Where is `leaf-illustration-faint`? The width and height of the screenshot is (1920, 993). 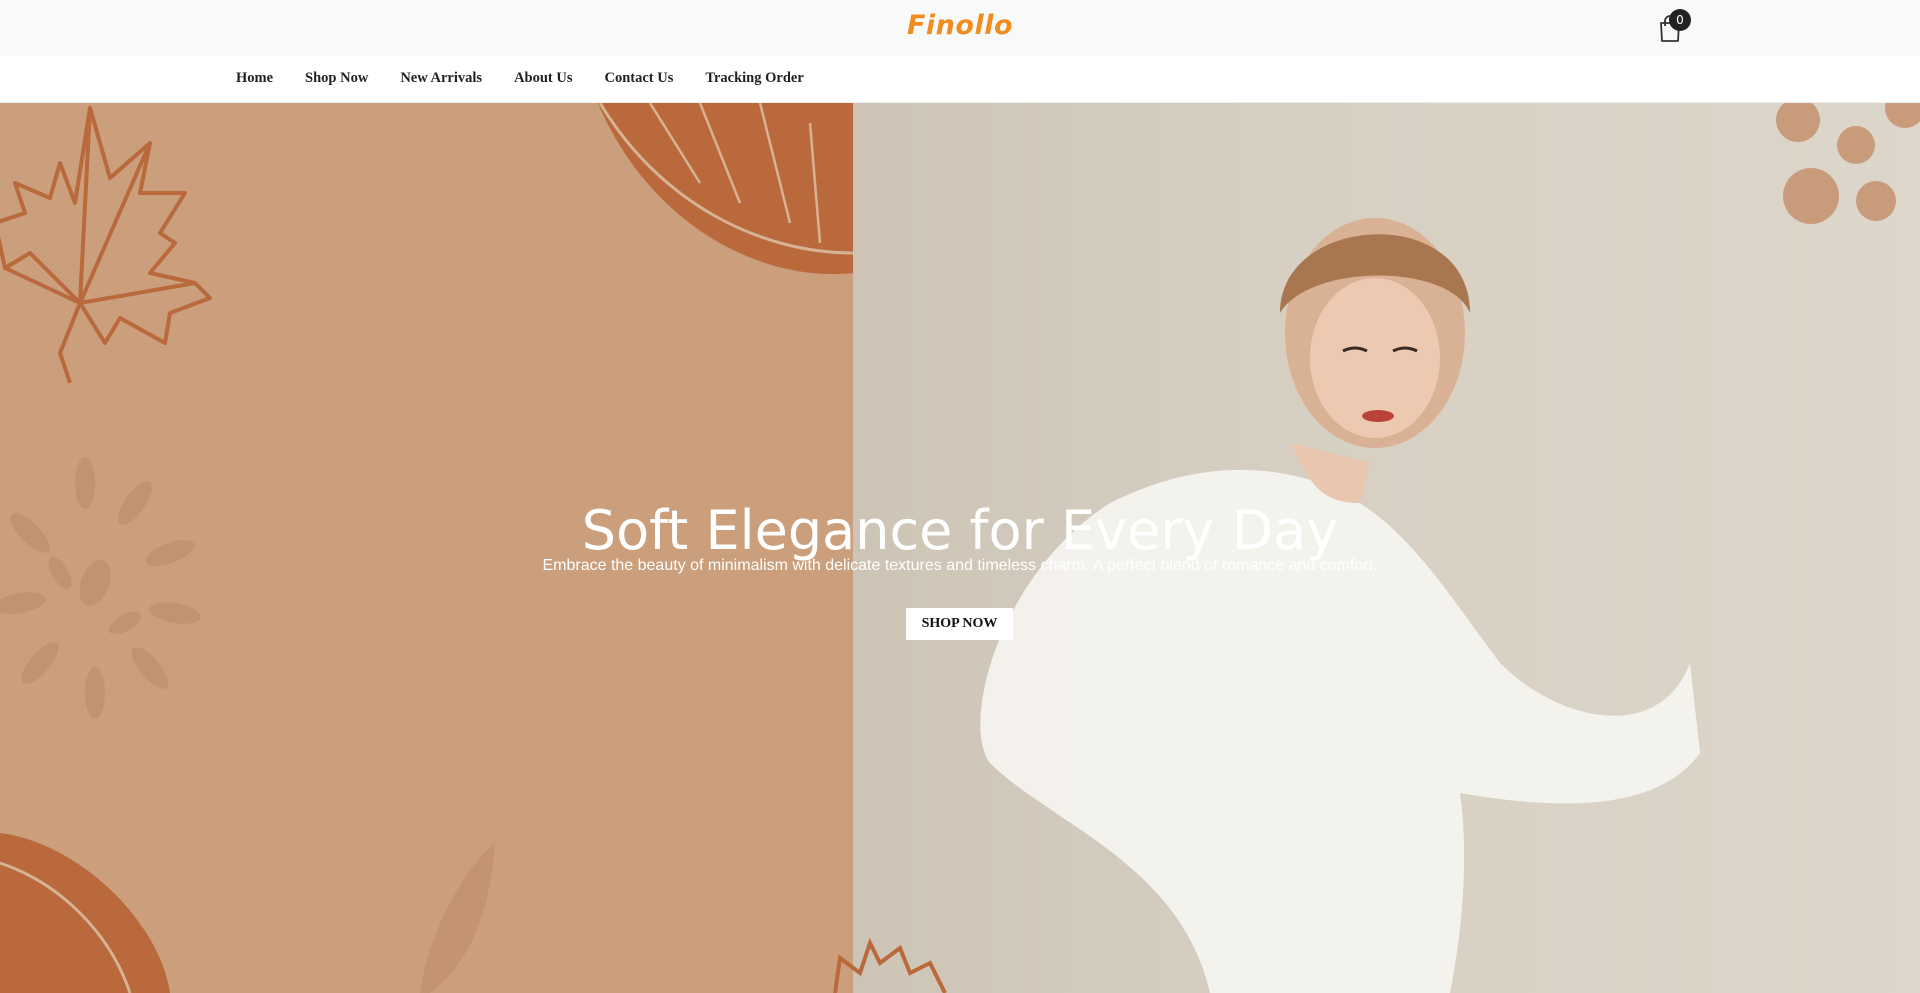 leaf-illustration-faint is located at coordinates (457, 918).